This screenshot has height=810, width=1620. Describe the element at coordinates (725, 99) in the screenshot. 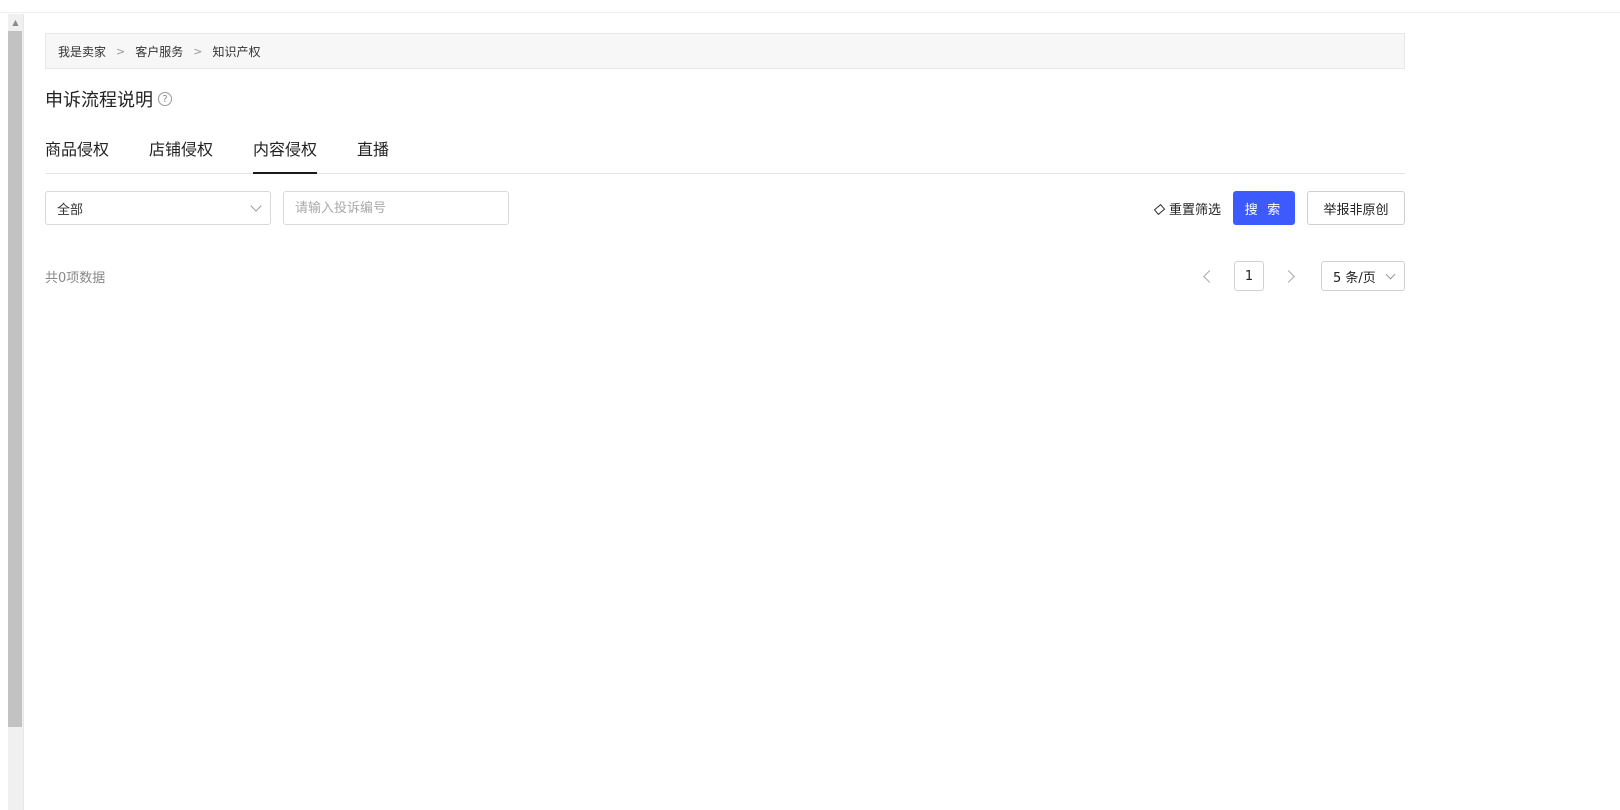

I see `page-title-row: 申诉流程说明 ?` at that location.